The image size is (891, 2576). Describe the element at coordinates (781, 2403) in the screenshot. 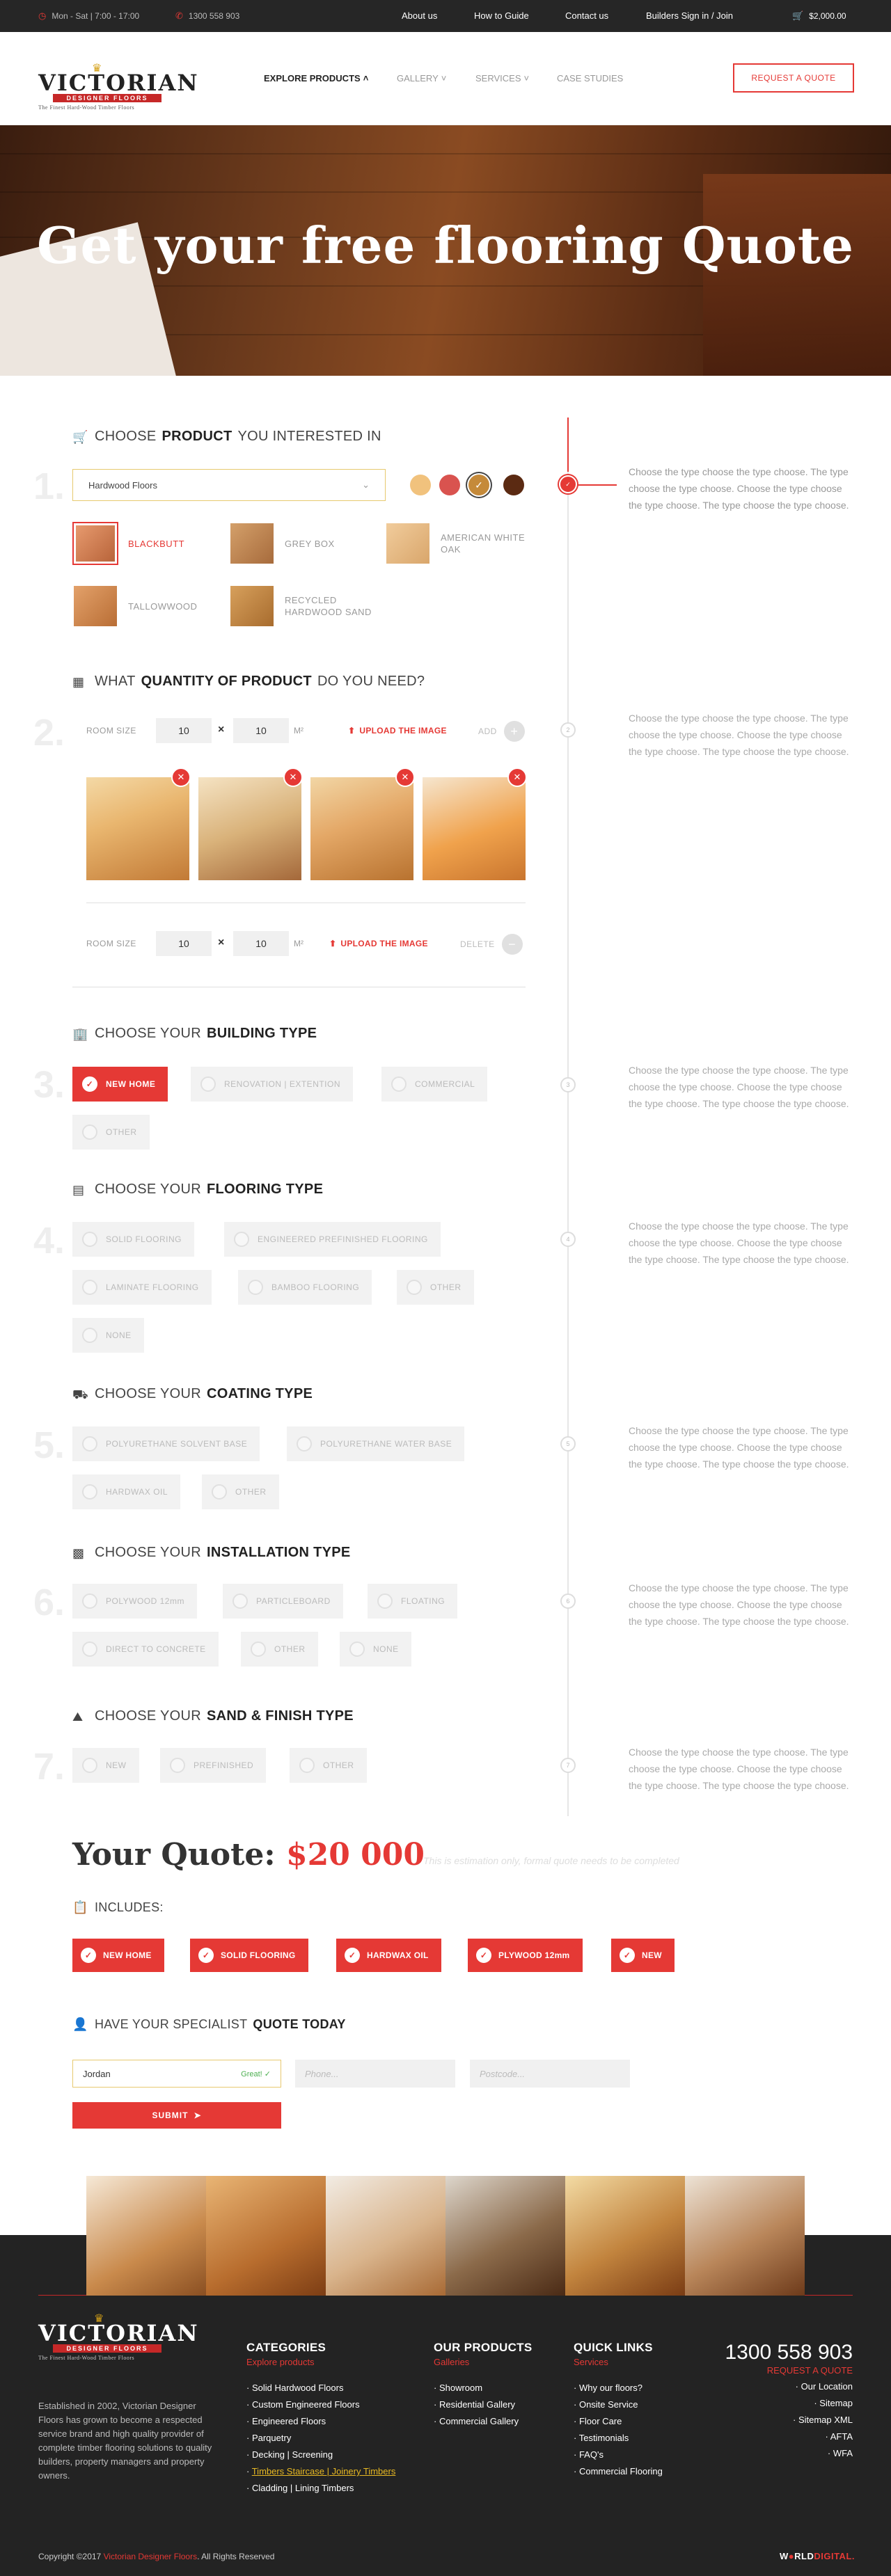

I see `footer-link: · Sitemap` at that location.